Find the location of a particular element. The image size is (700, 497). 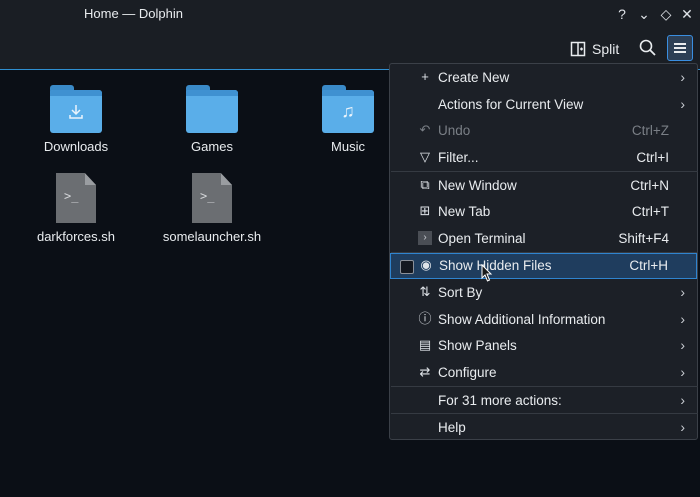

show-hidden-checkbox is located at coordinates (407, 267).